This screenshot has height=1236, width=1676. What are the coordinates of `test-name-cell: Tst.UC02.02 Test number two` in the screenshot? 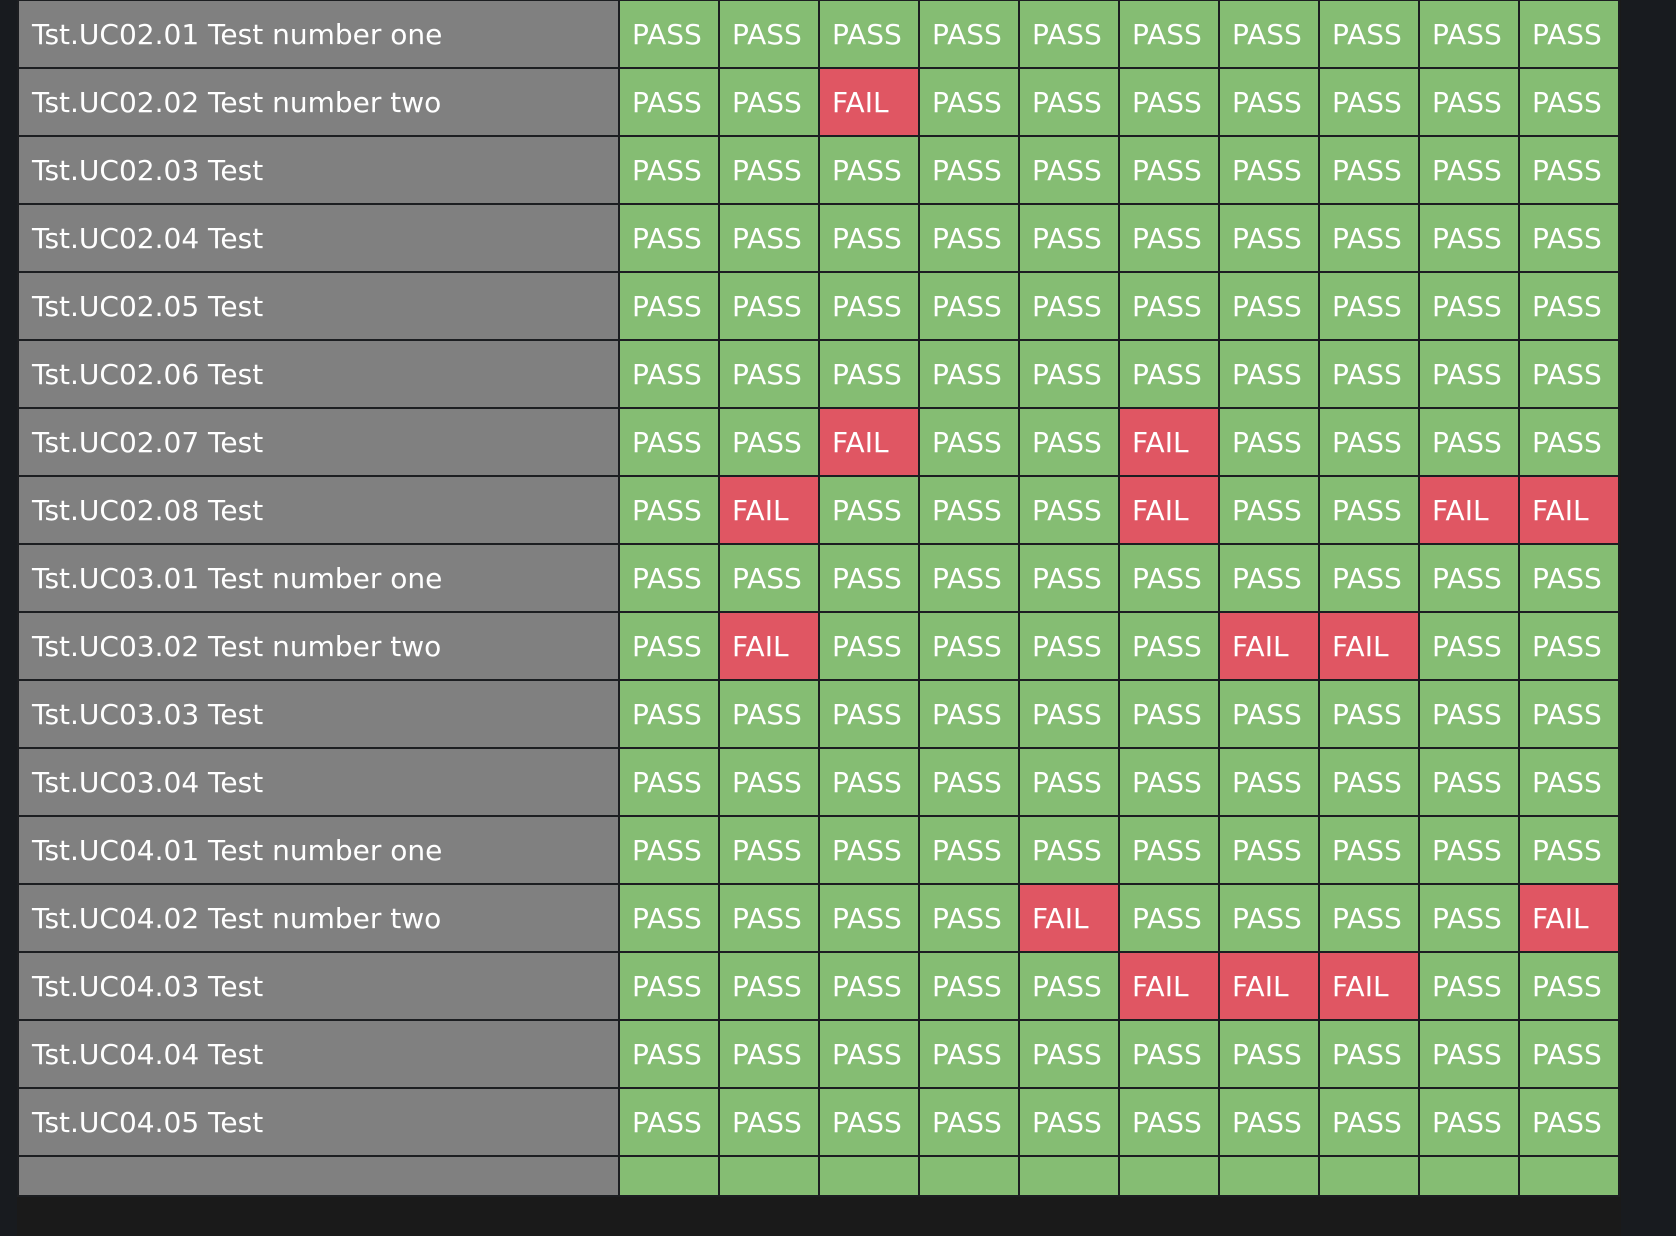 It's located at (318, 102).